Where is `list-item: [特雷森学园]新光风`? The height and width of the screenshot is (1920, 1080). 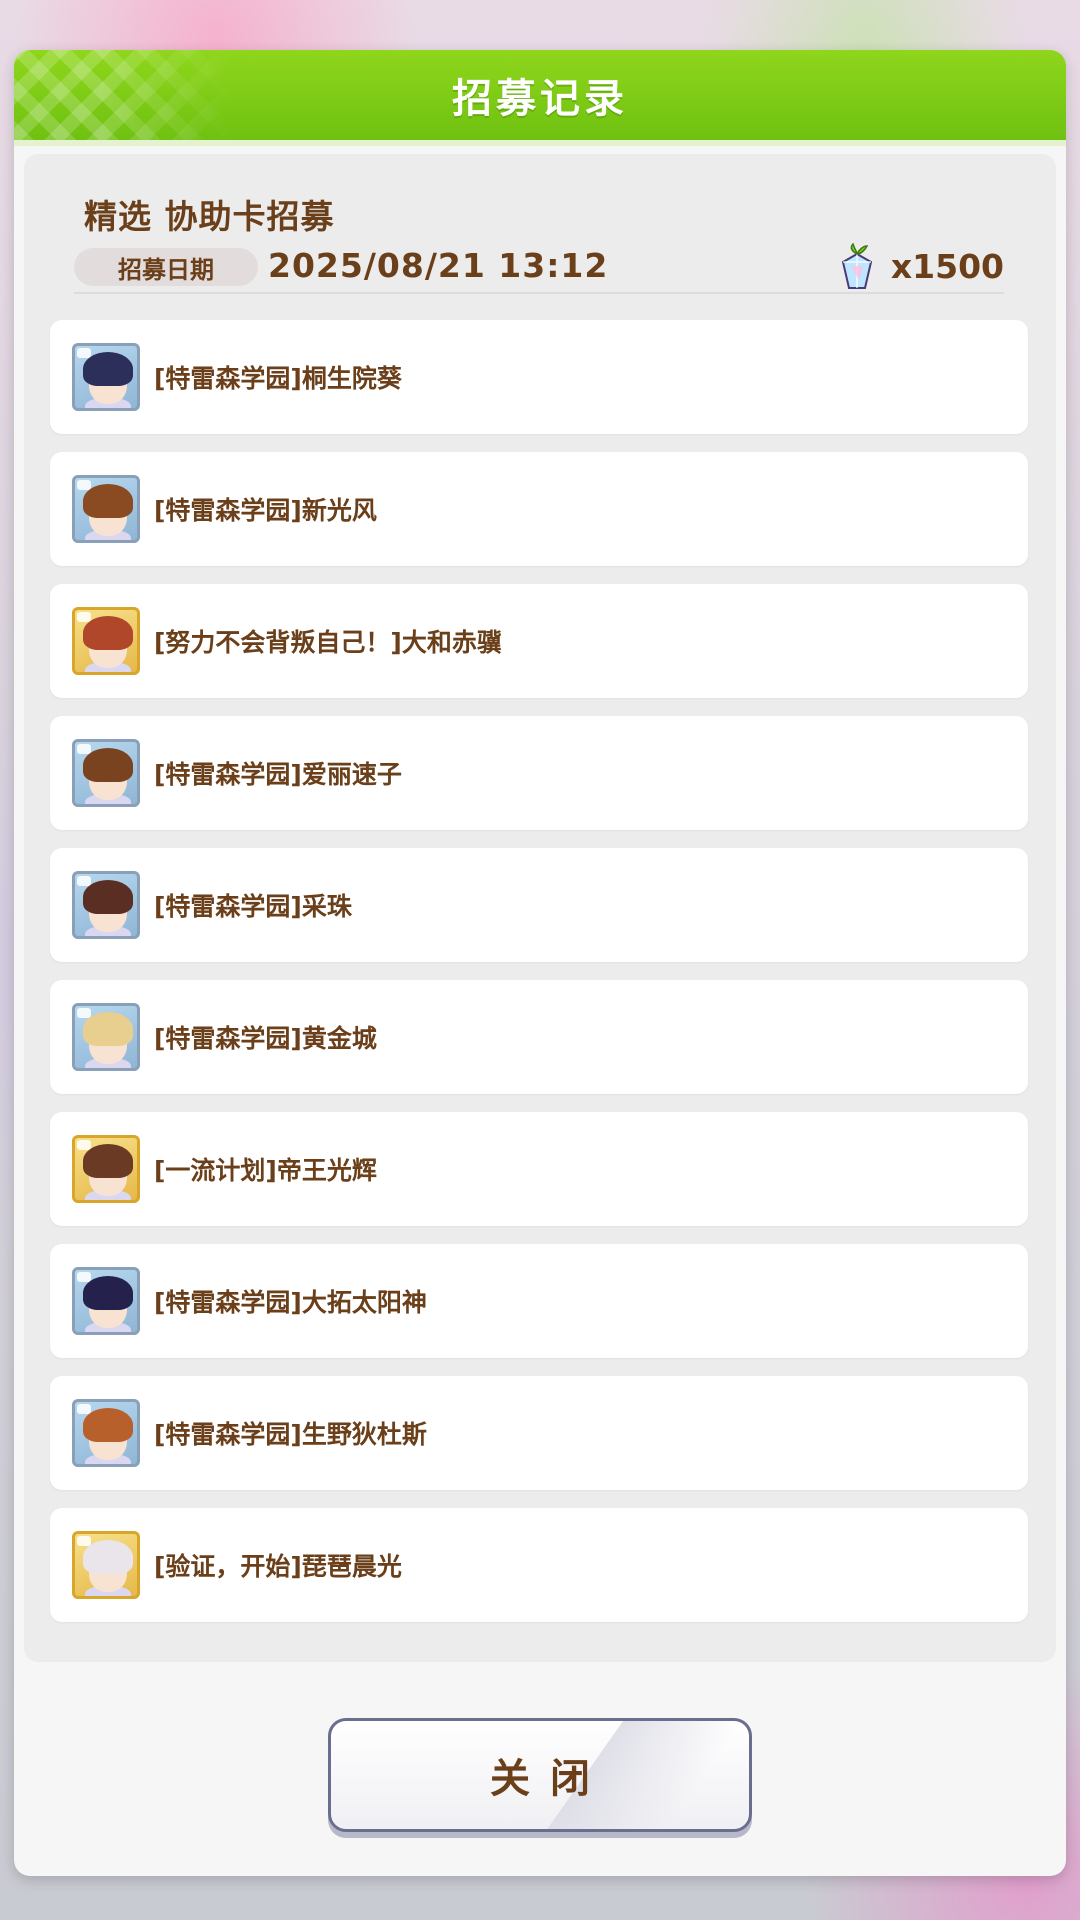 list-item: [特雷森学园]新光风 is located at coordinates (539, 509).